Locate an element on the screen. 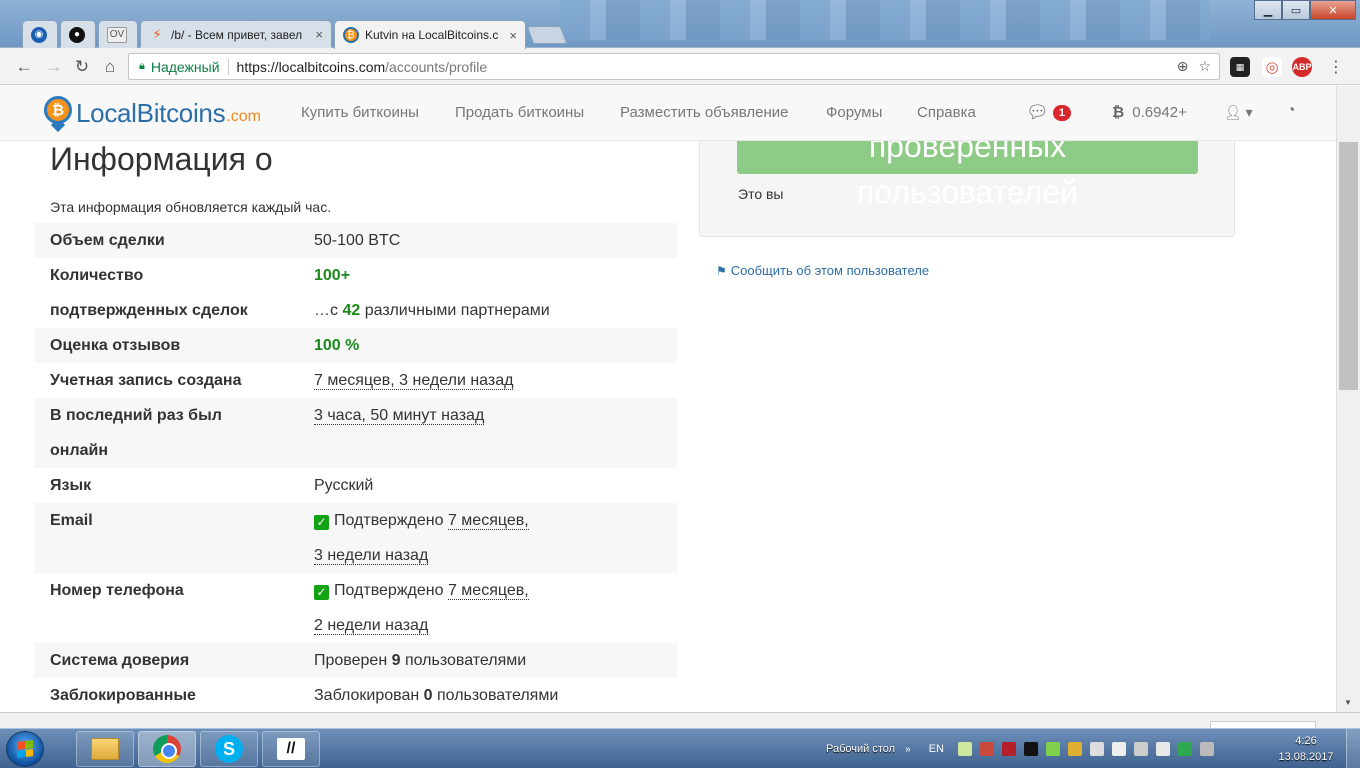 The image size is (1360, 768). button-label-line2: пользователей is located at coordinates (967, 192).